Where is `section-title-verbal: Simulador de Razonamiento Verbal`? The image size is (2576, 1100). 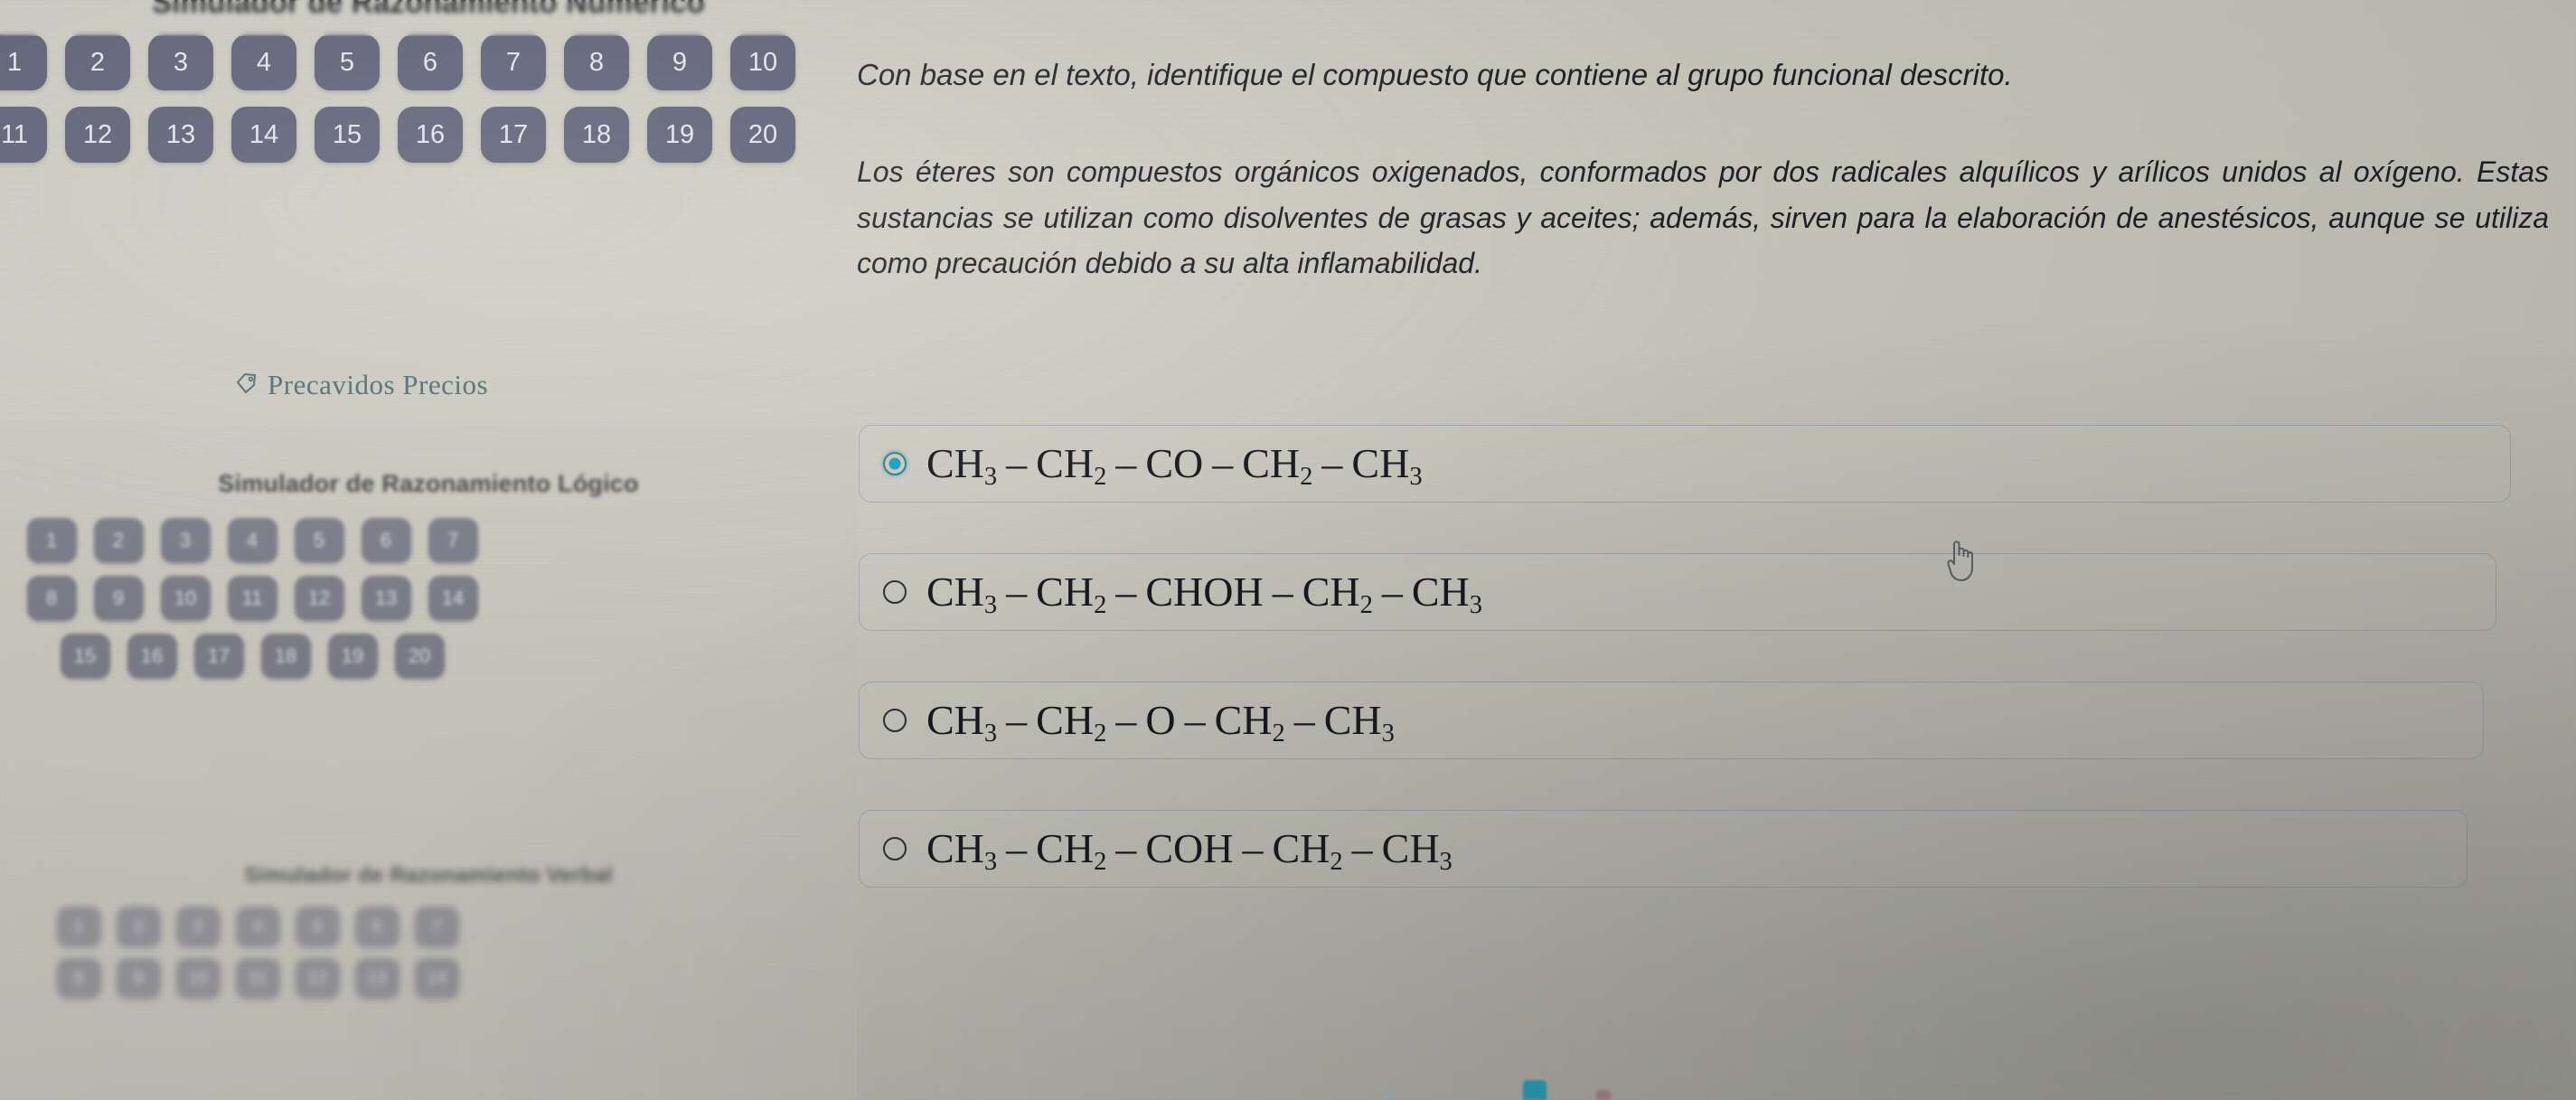
section-title-verbal: Simulador de Razonamiento Verbal is located at coordinates (428, 876).